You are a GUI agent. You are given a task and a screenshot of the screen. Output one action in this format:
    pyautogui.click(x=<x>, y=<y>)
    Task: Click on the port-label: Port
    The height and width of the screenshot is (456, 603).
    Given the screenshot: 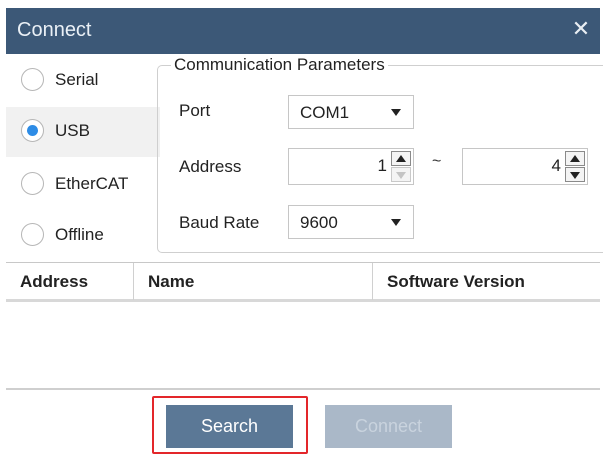 What is the action you would take?
    pyautogui.click(x=195, y=110)
    